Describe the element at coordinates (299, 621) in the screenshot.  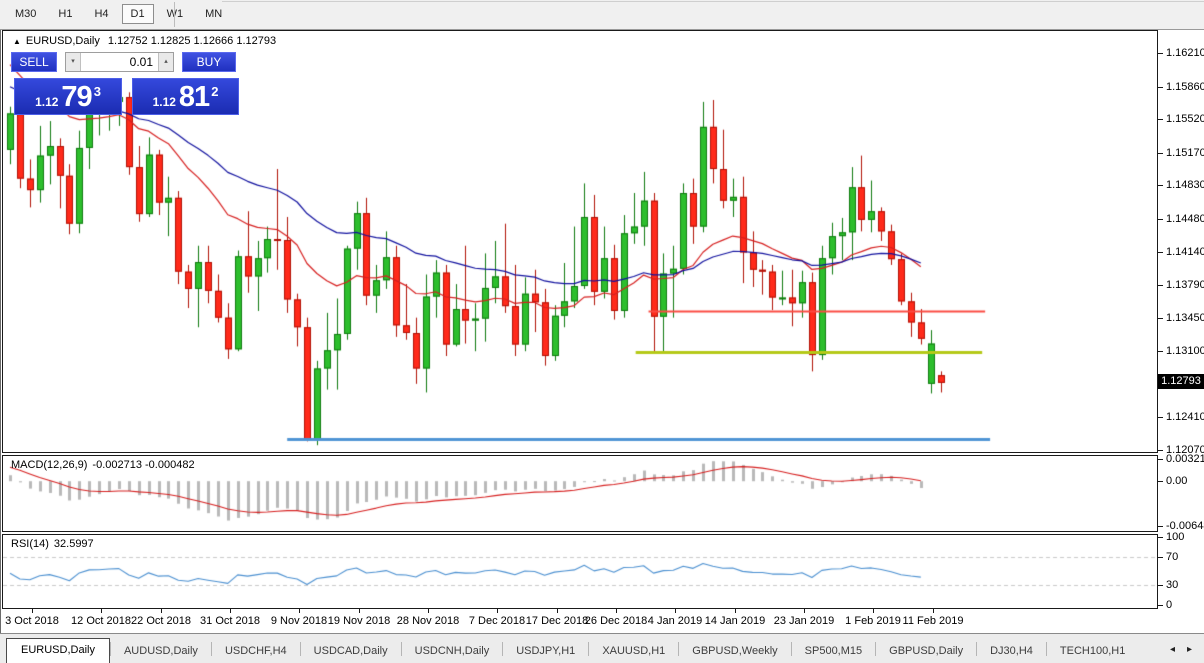
I see `date-axis-label: 9 Nov 2018` at that location.